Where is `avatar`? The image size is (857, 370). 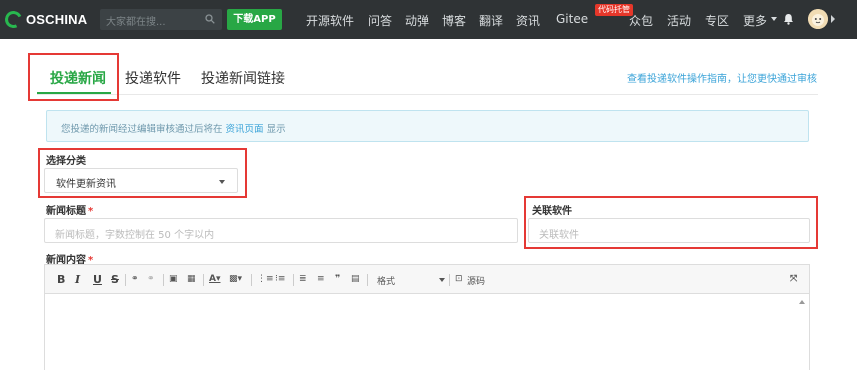
avatar is located at coordinates (818, 19).